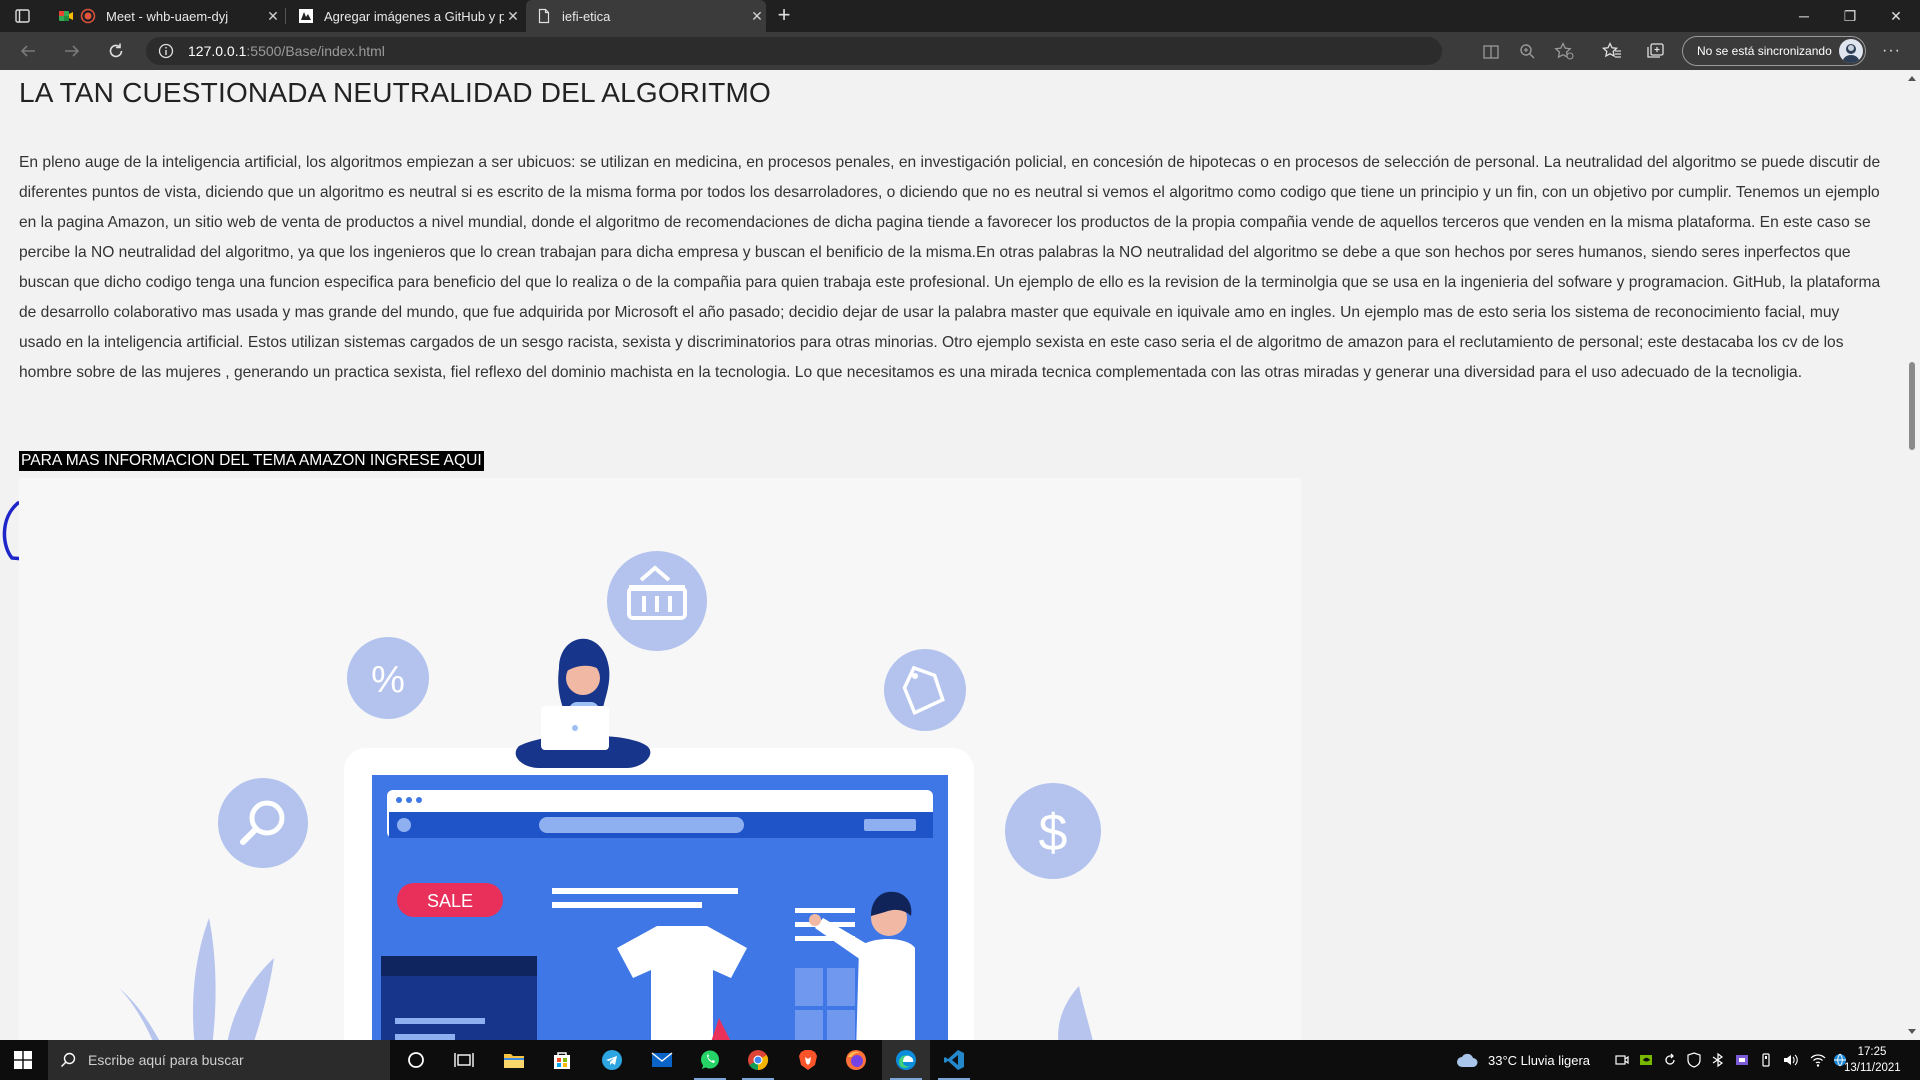 The image size is (1920, 1080). I want to click on discount-percent-icon: %, so click(388, 678).